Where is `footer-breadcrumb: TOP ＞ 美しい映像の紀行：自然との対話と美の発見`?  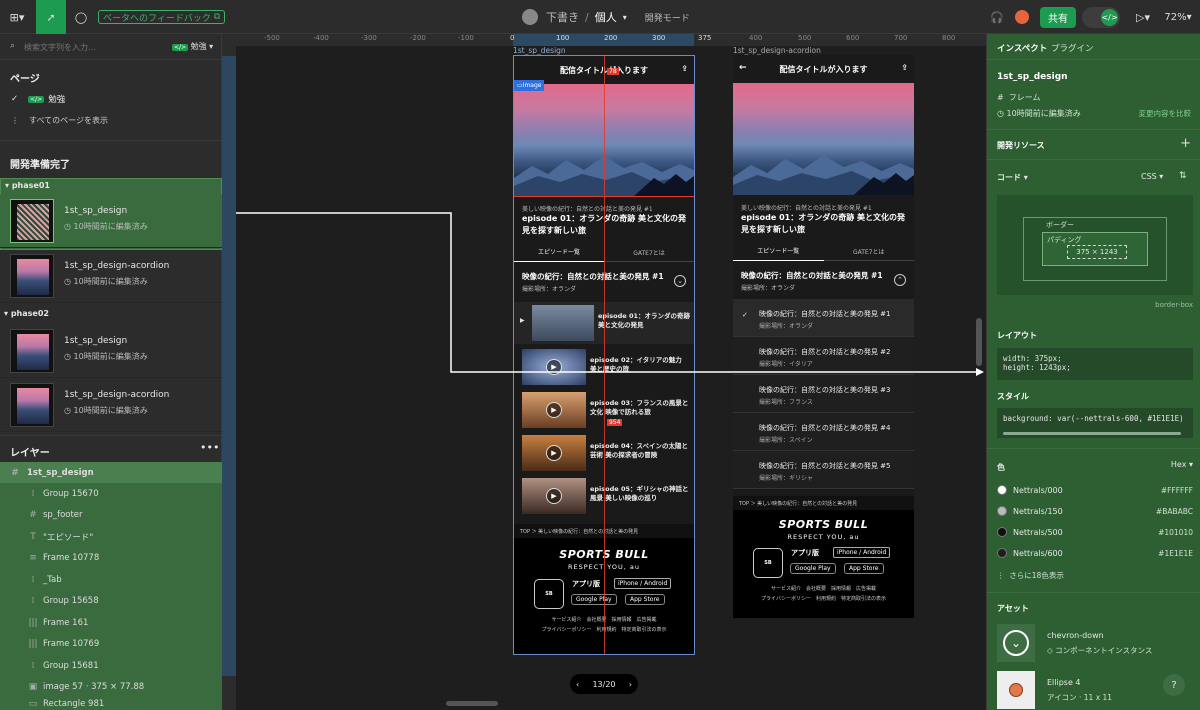
footer-breadcrumb: TOP ＞ 美しい映像の紀行：自然との対話と美の発見 is located at coordinates (823, 503).